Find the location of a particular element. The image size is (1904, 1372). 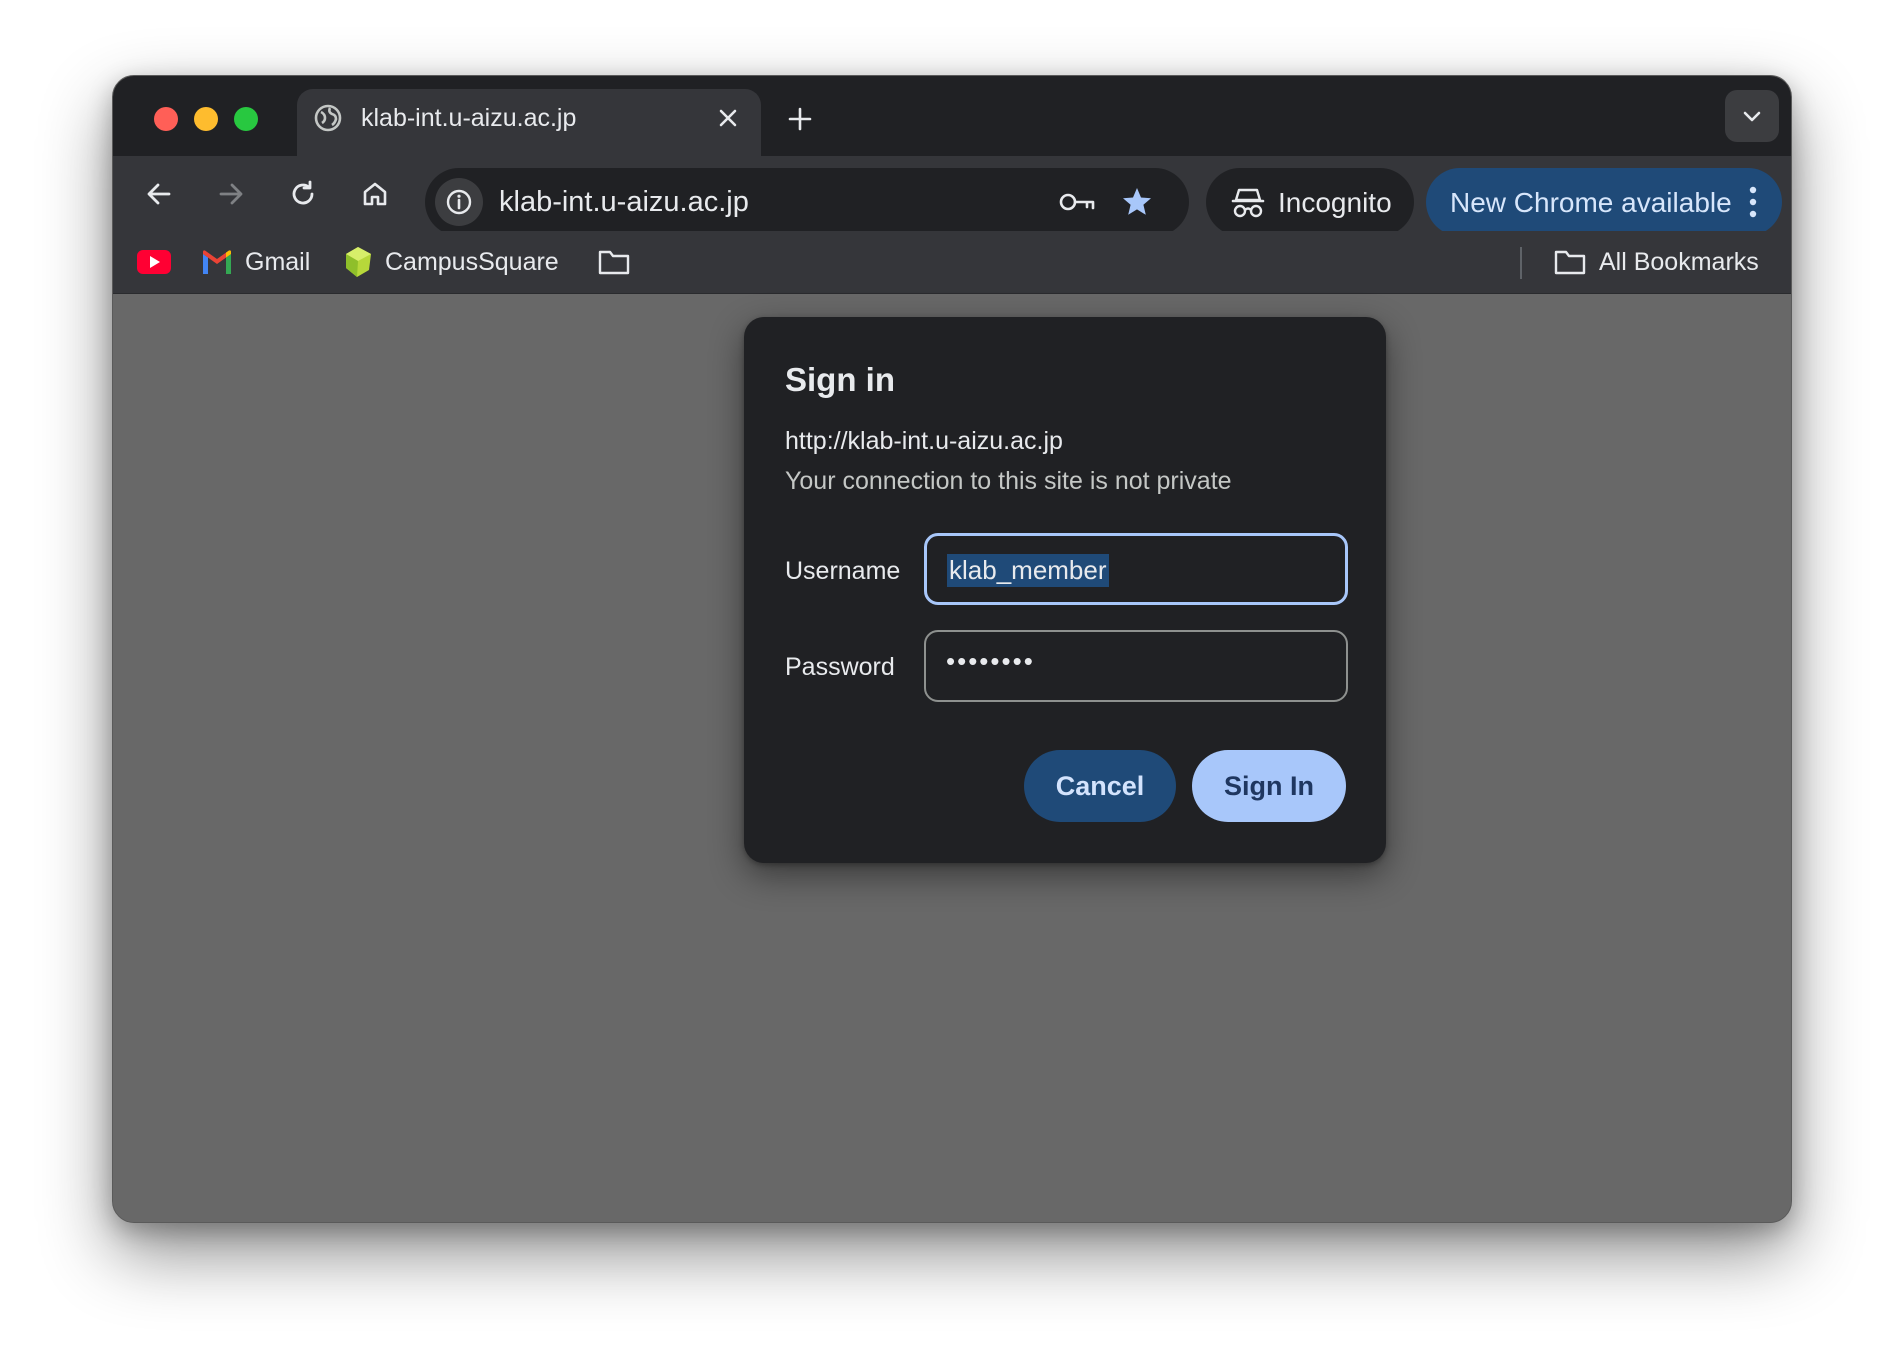

back-arrow-icon is located at coordinates (159, 194).